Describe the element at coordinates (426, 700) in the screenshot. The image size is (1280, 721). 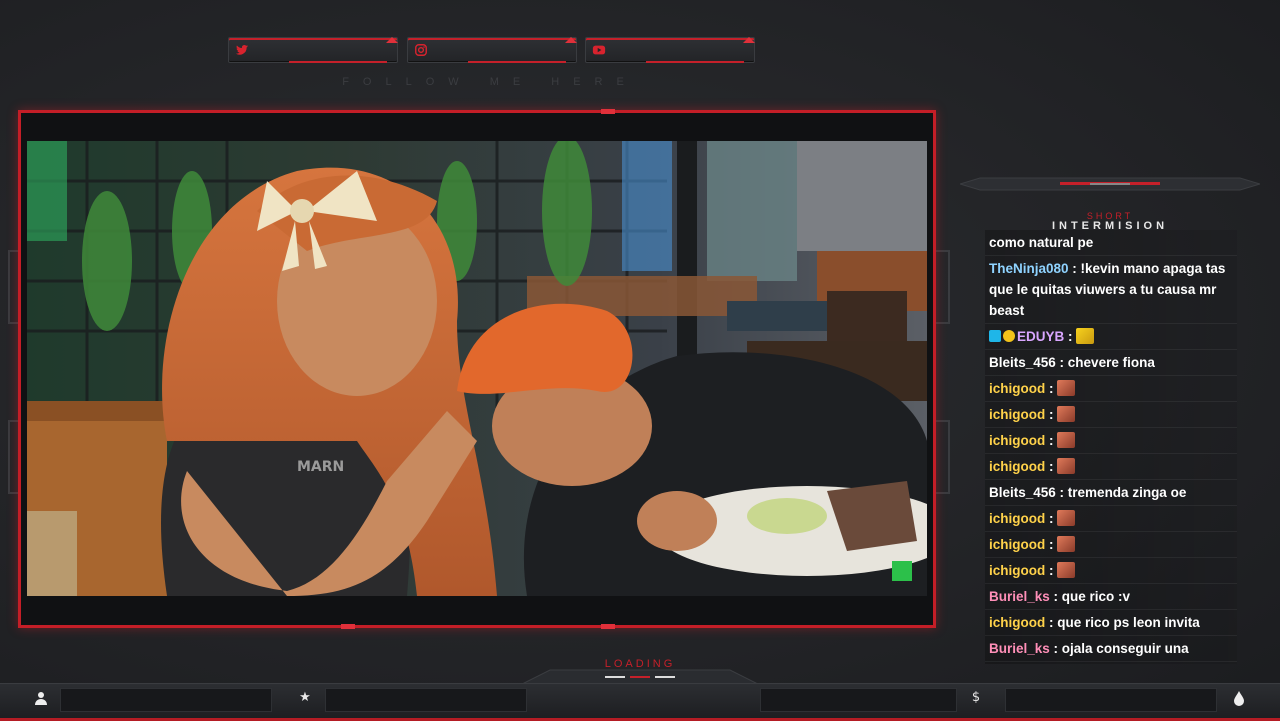
I see `bottom-panel-left2` at that location.